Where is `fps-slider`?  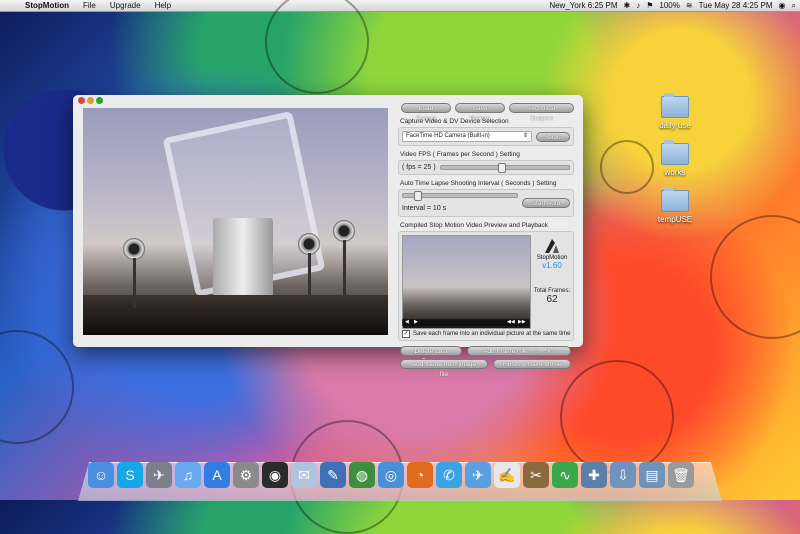 fps-slider is located at coordinates (504, 168).